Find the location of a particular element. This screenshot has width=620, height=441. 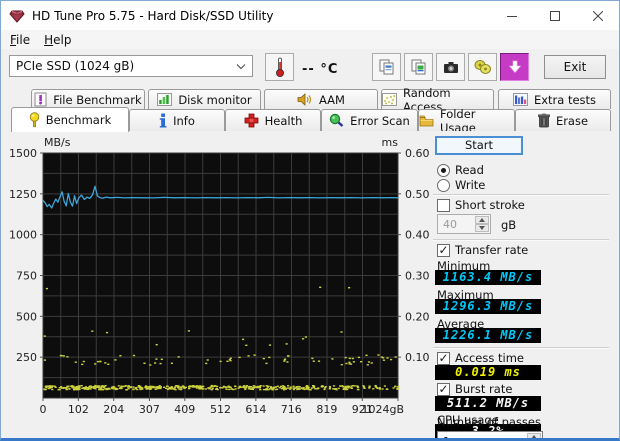

svg-text: MB/s is located at coordinates (57, 142).